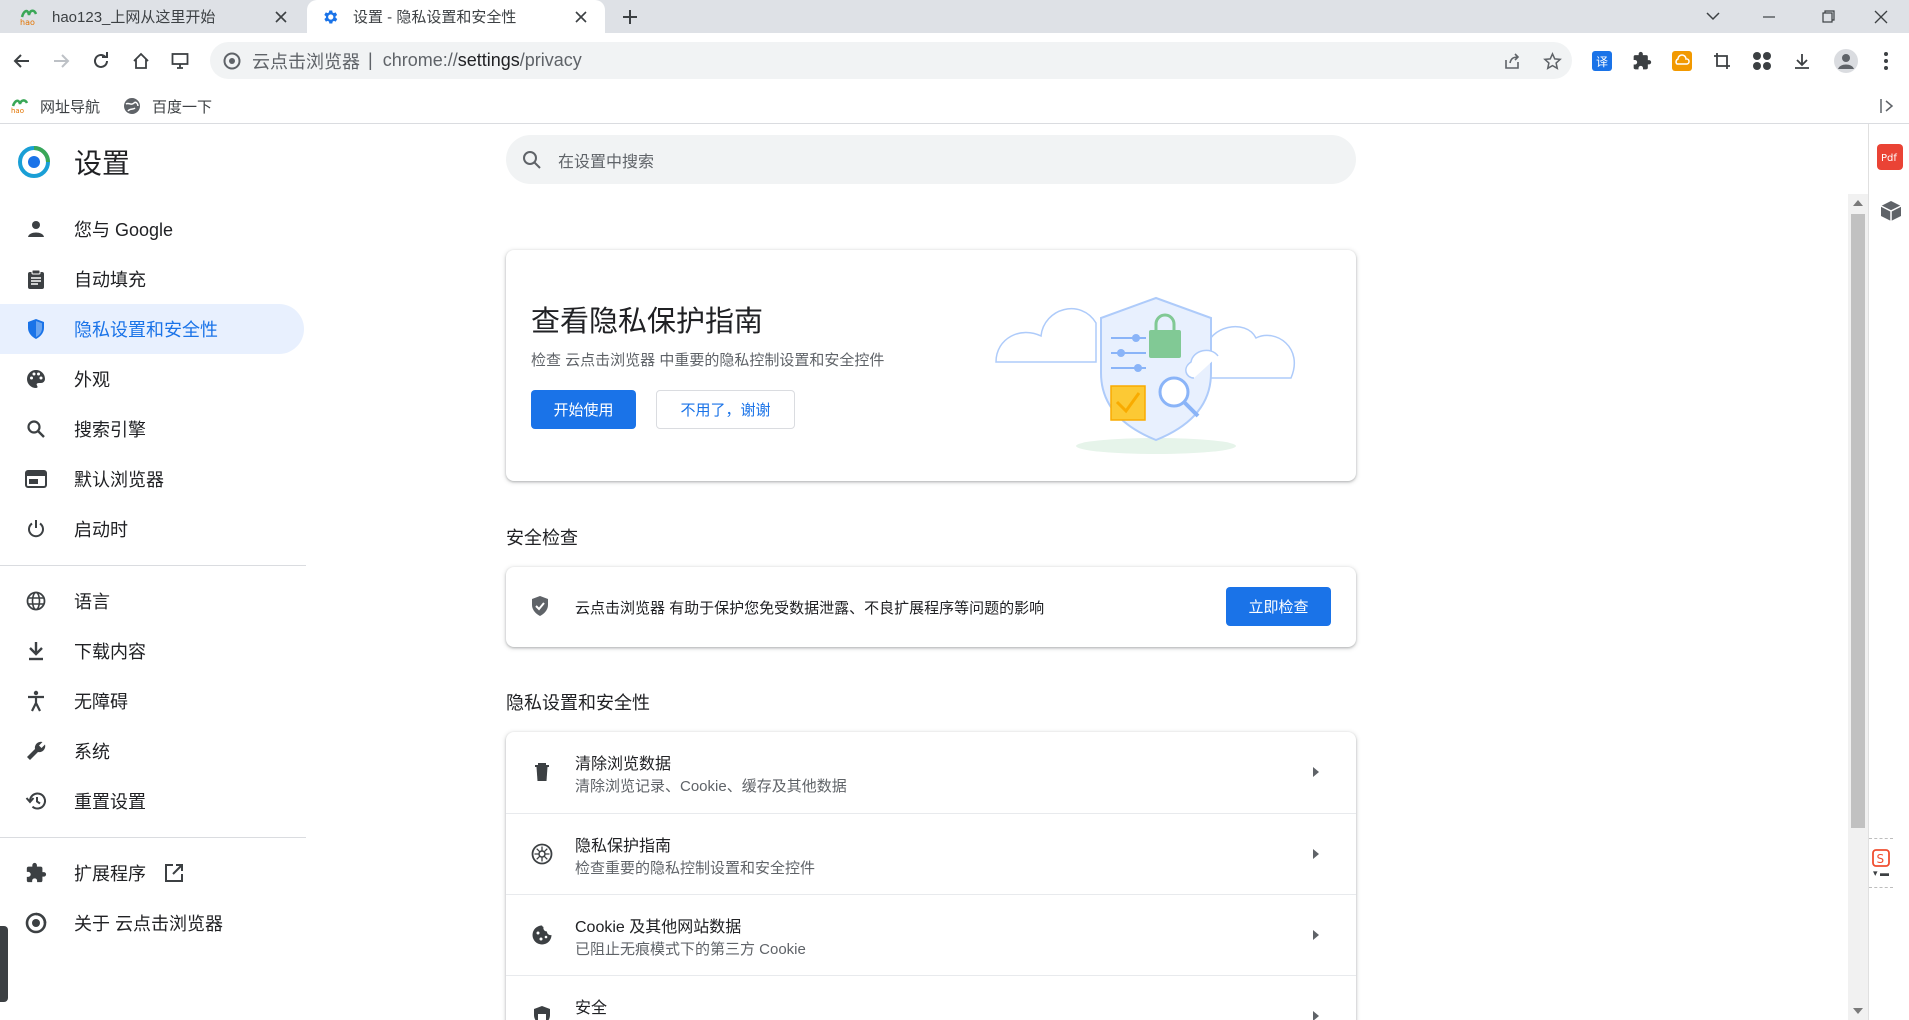 The width and height of the screenshot is (1909, 1020). I want to click on pdf-tool-icon: Pdf, so click(1890, 157).